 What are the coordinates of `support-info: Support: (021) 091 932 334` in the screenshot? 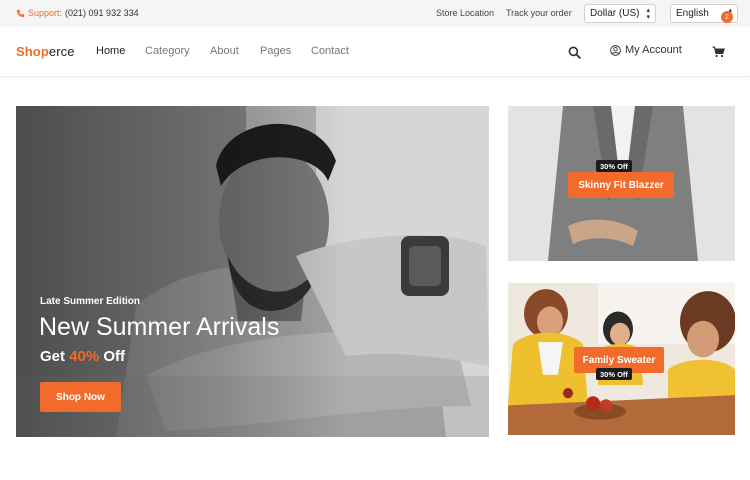 It's located at (77, 13).